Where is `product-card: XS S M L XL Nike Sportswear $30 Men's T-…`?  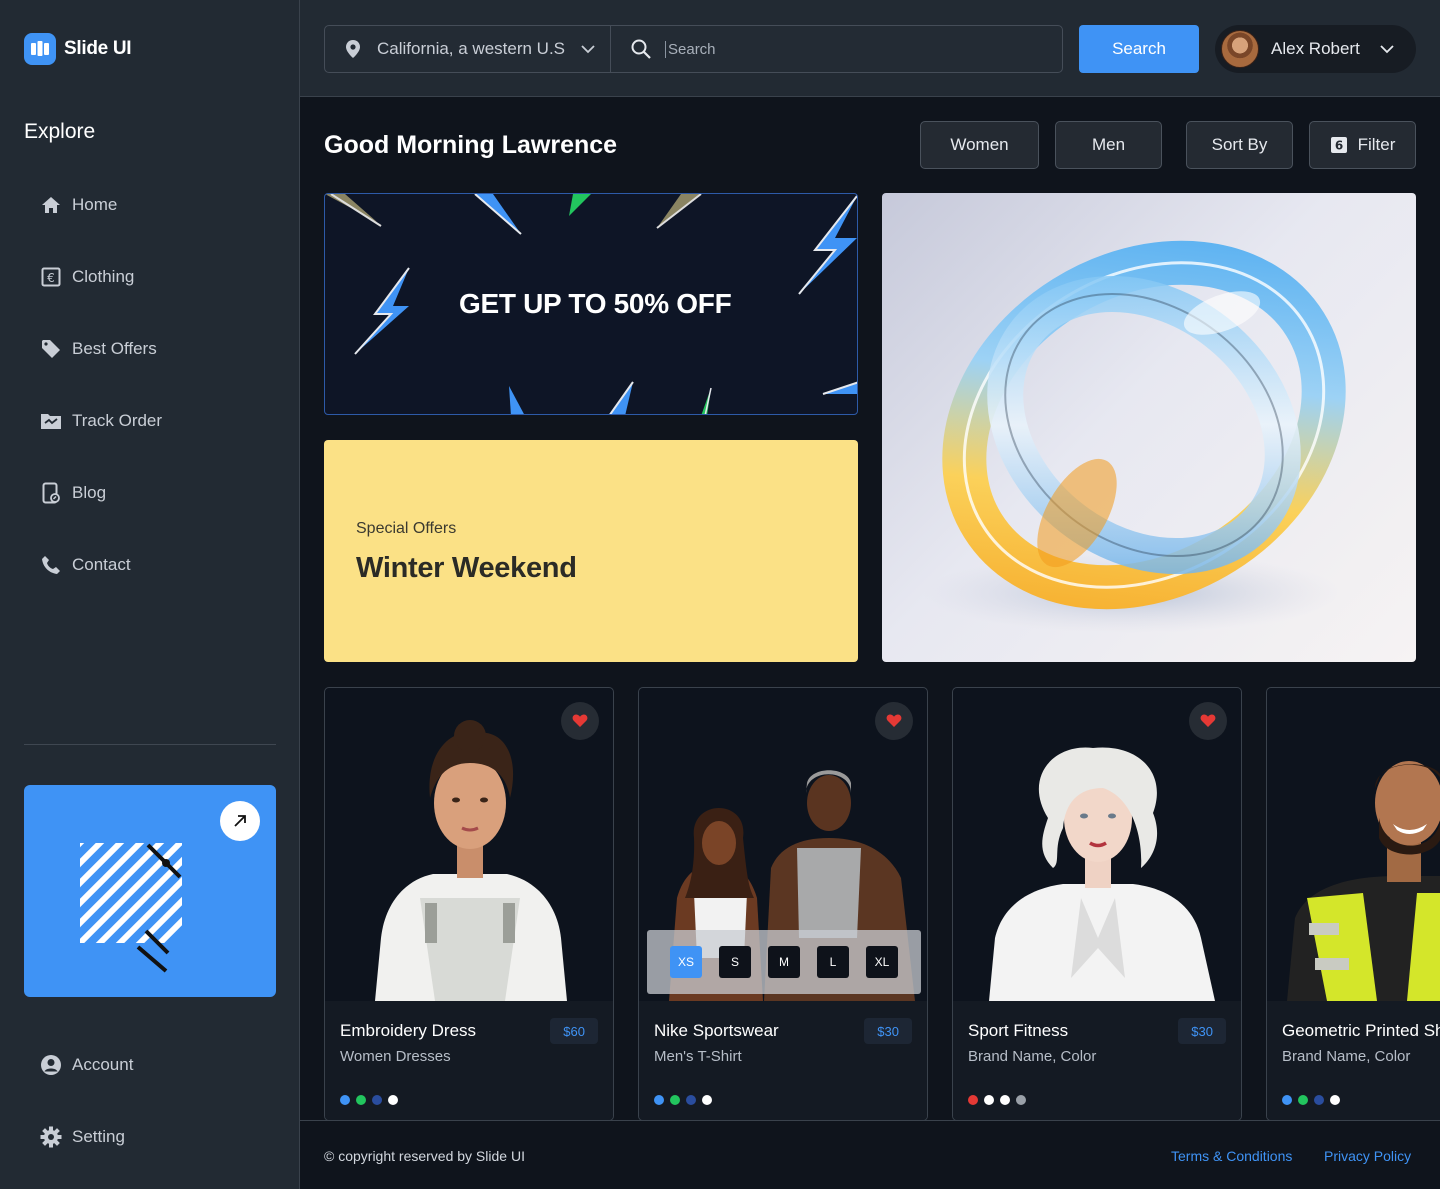 product-card: XS S M L XL Nike Sportswear $30 Men's T-… is located at coordinates (783, 904).